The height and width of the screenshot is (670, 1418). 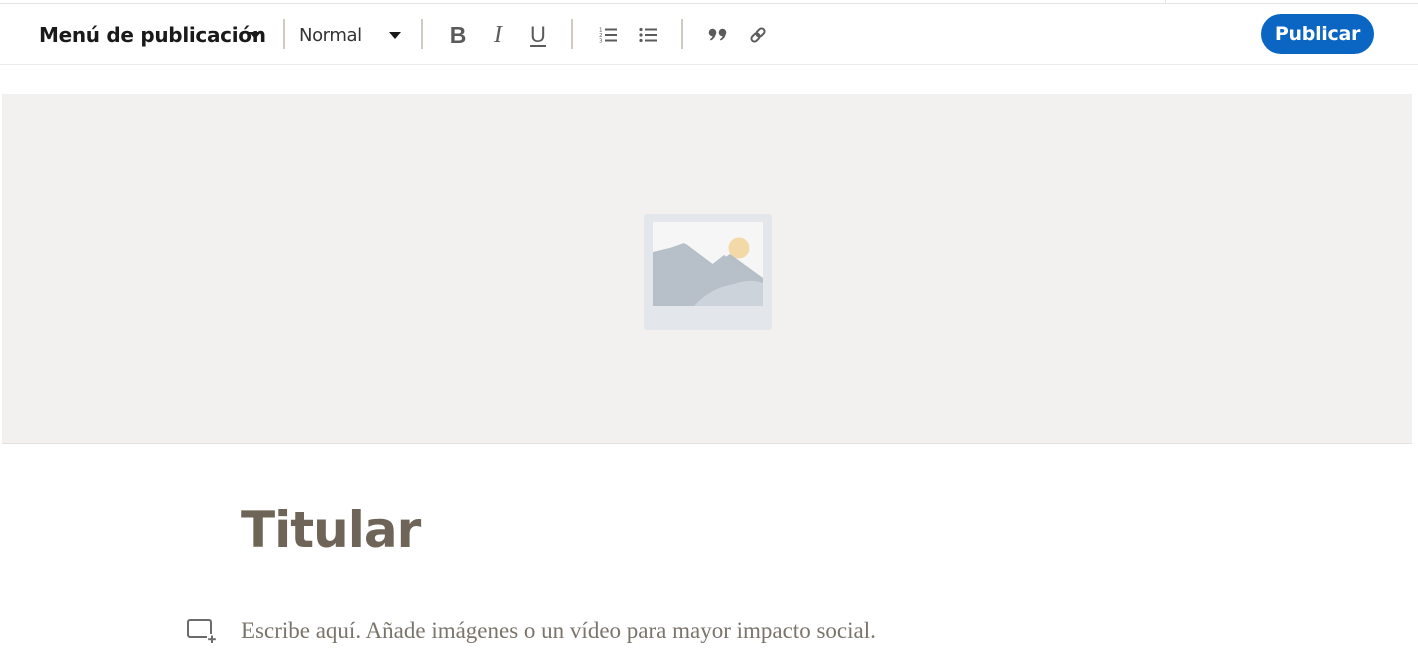 What do you see at coordinates (708, 272) in the screenshot?
I see `image-placeholder-icon` at bounding box center [708, 272].